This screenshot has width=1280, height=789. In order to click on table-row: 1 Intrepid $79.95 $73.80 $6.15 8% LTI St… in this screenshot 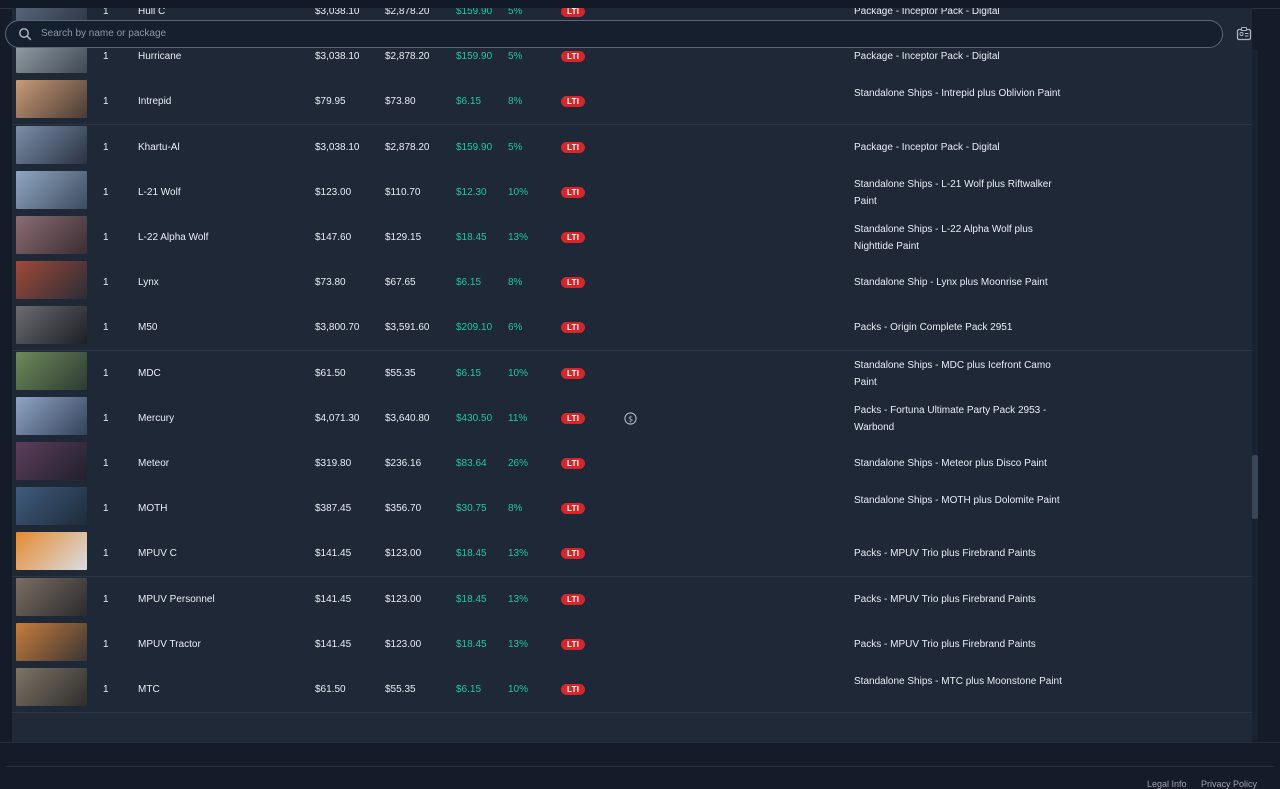, I will do `click(632, 102)`.